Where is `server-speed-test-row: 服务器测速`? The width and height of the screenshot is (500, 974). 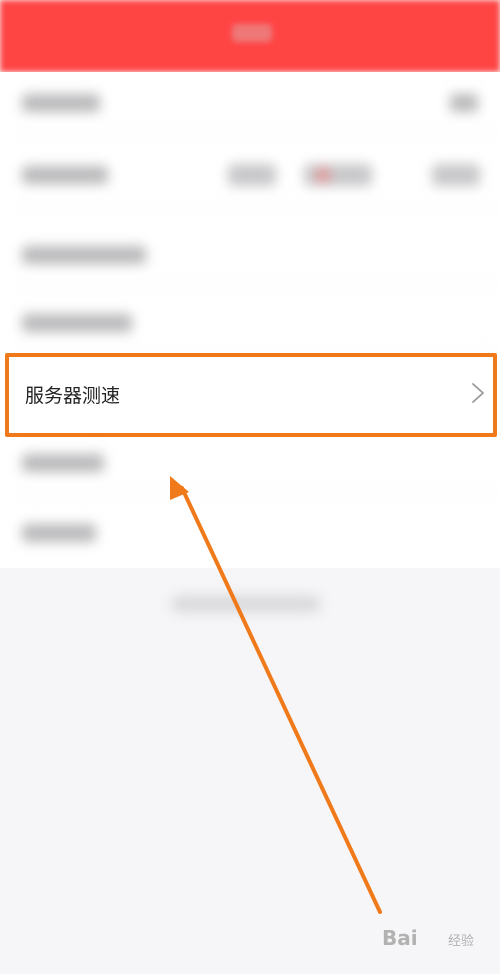
server-speed-test-row: 服务器测速 is located at coordinates (251, 395).